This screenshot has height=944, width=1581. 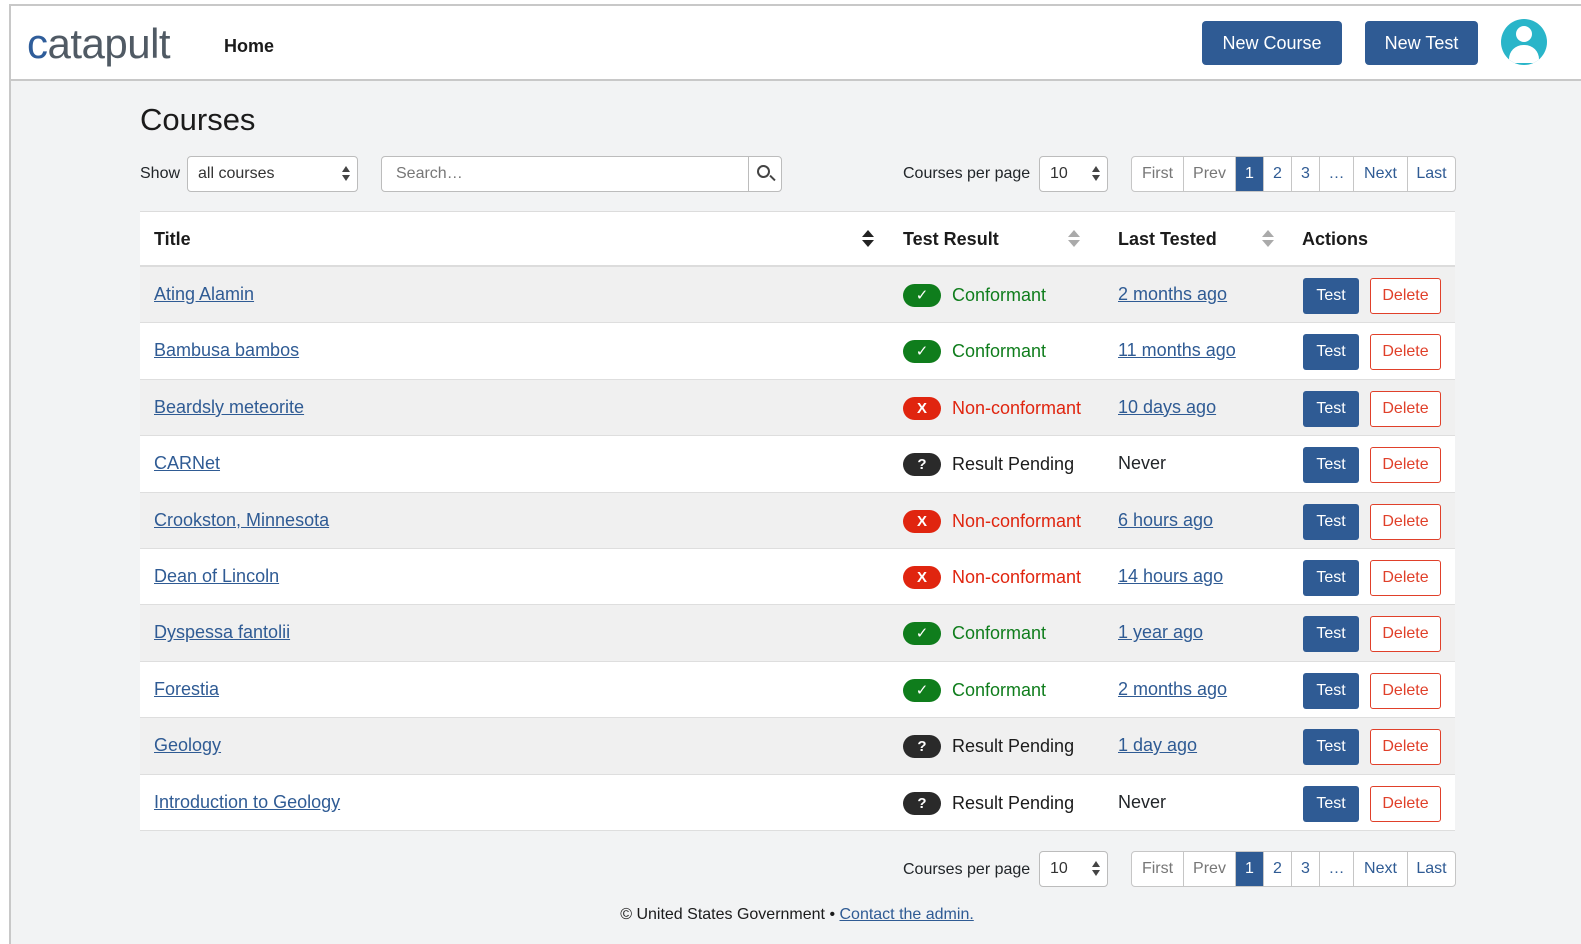 I want to click on course-title-link: Crookston, Minnesota, so click(x=241, y=520).